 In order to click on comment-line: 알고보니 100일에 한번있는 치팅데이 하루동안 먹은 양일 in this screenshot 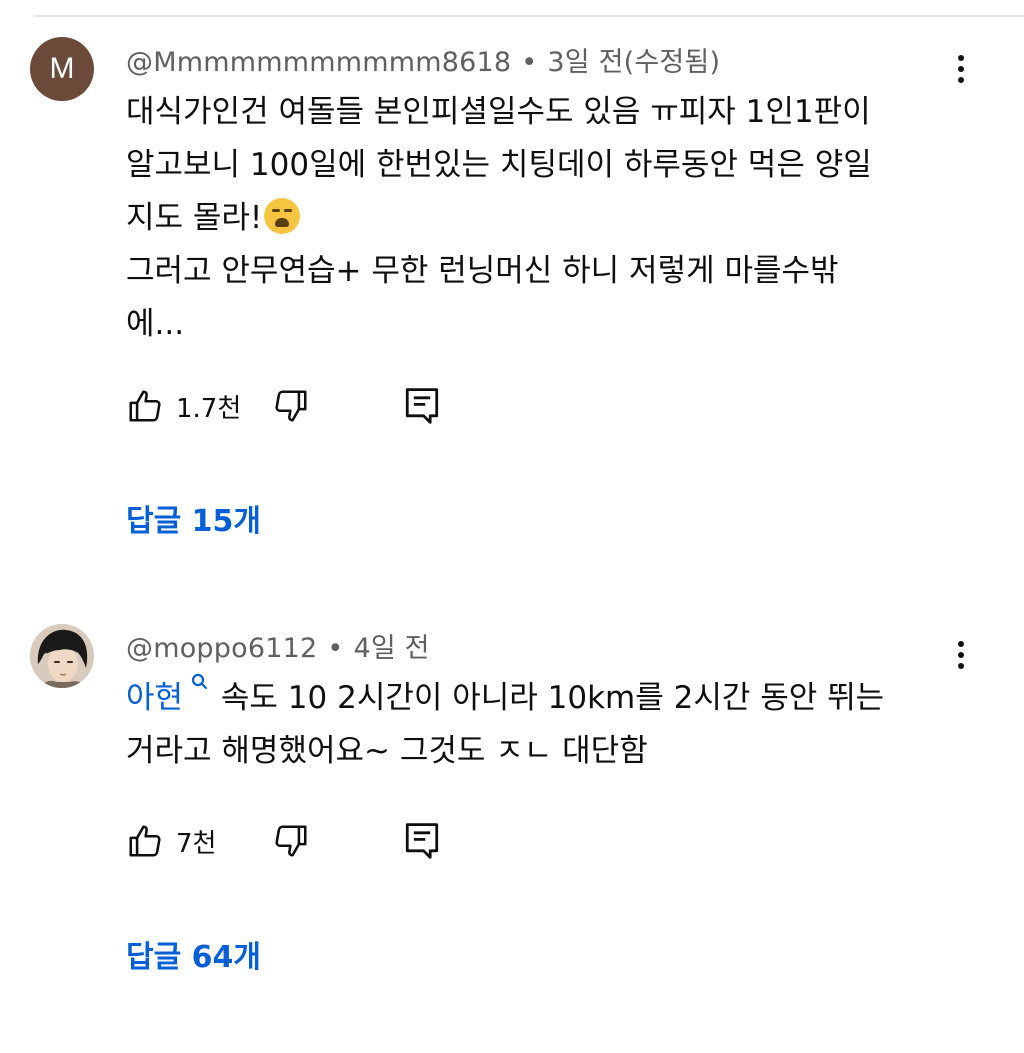, I will do `click(499, 165)`.